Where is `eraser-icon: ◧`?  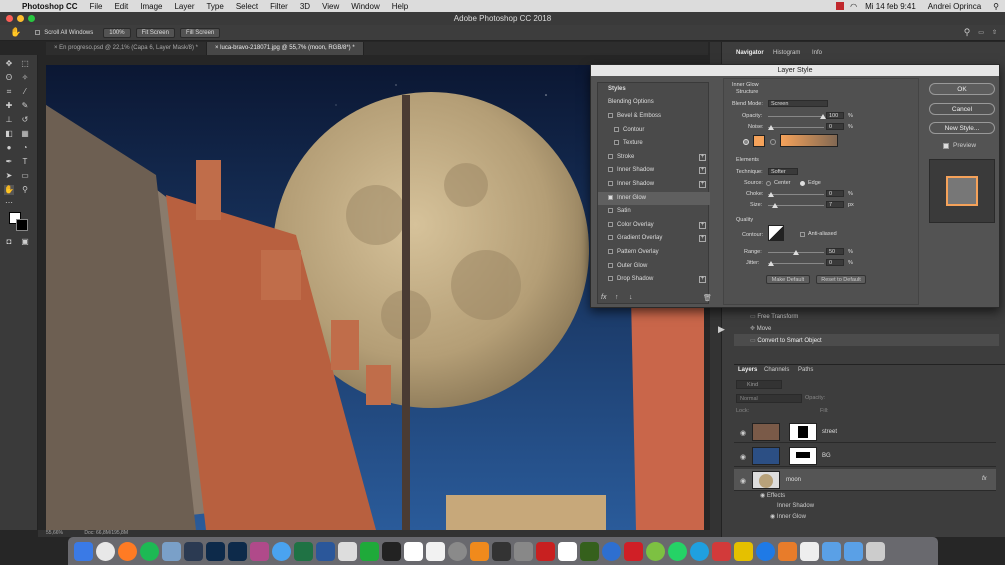
eraser-icon: ◧ is located at coordinates (9, 134).